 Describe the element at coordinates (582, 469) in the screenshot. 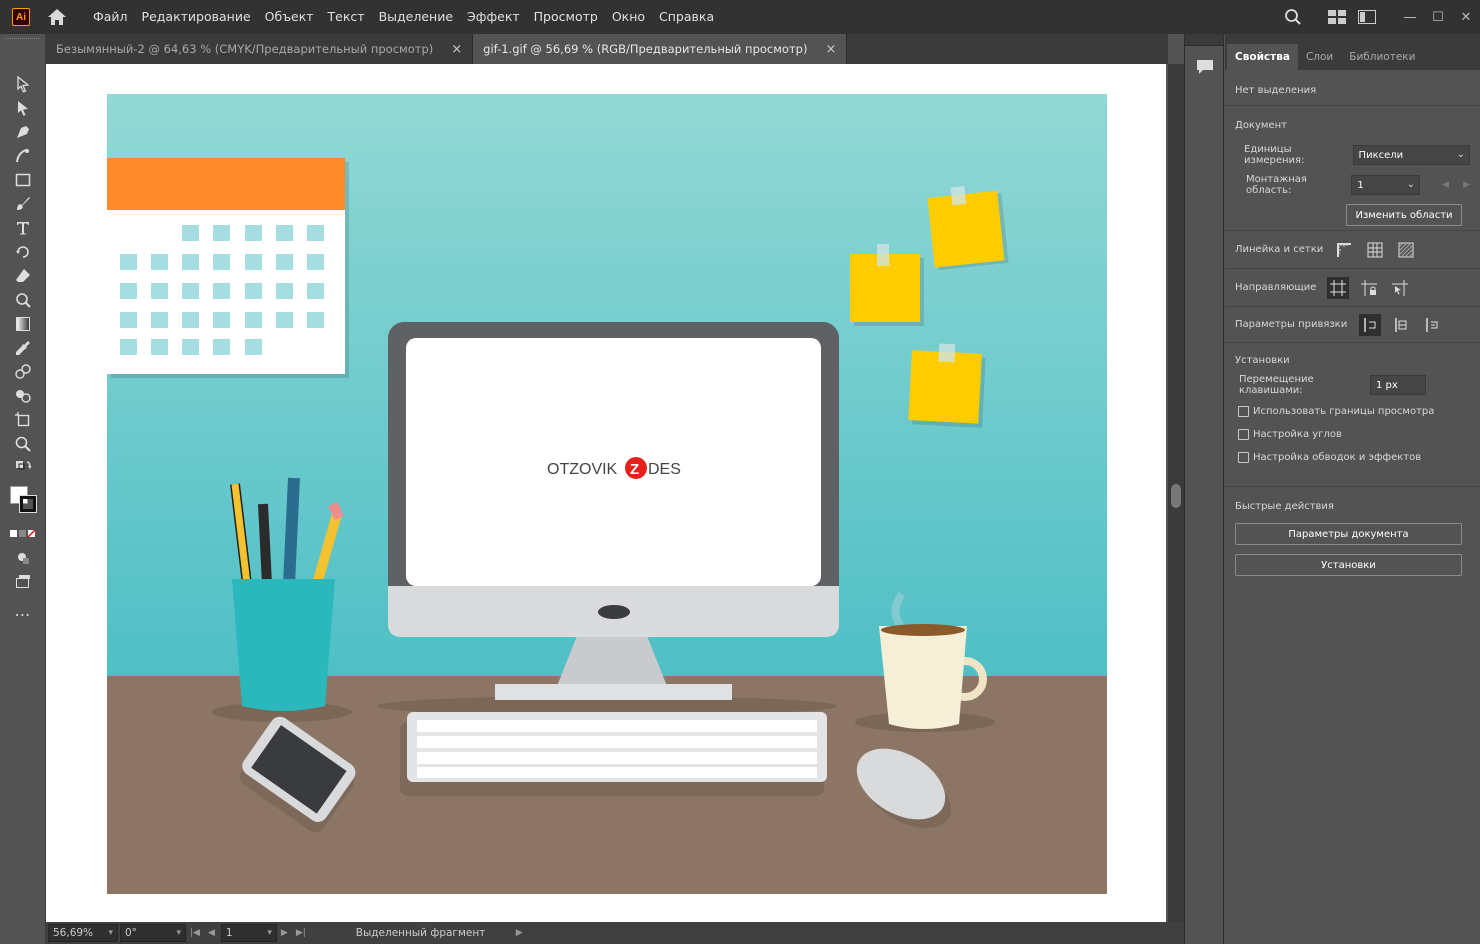

I see `logo-text-left: OTZOVIK` at that location.